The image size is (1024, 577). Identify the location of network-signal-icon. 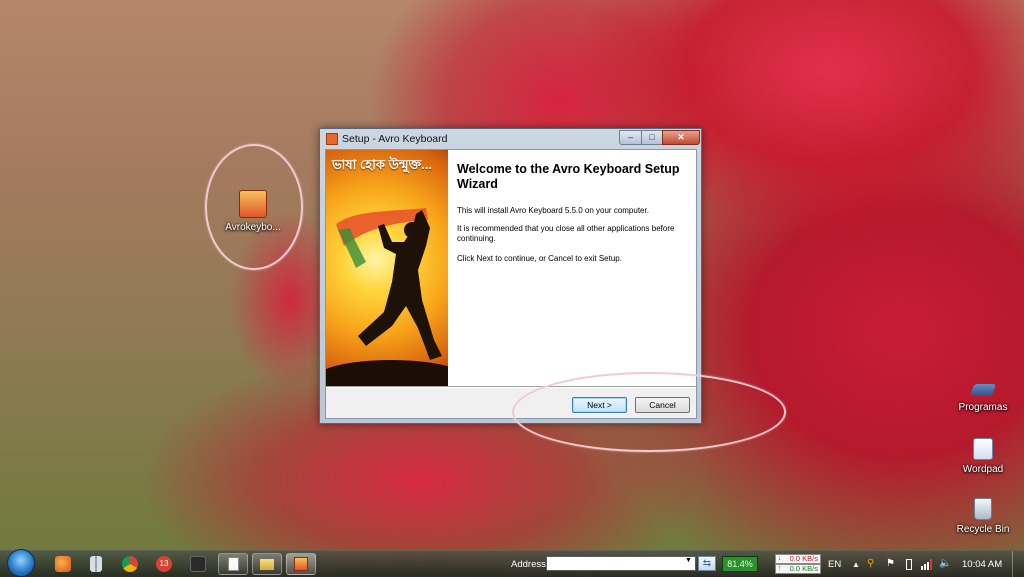
(927, 566).